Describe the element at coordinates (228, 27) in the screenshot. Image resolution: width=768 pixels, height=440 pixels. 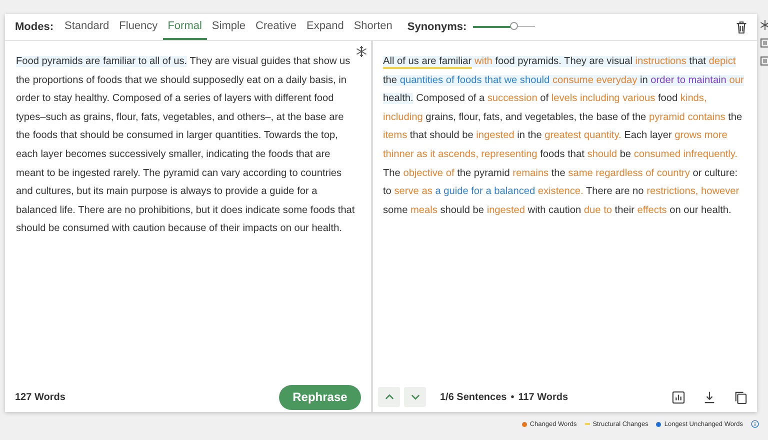
I see `mode-tab: Simple` at that location.